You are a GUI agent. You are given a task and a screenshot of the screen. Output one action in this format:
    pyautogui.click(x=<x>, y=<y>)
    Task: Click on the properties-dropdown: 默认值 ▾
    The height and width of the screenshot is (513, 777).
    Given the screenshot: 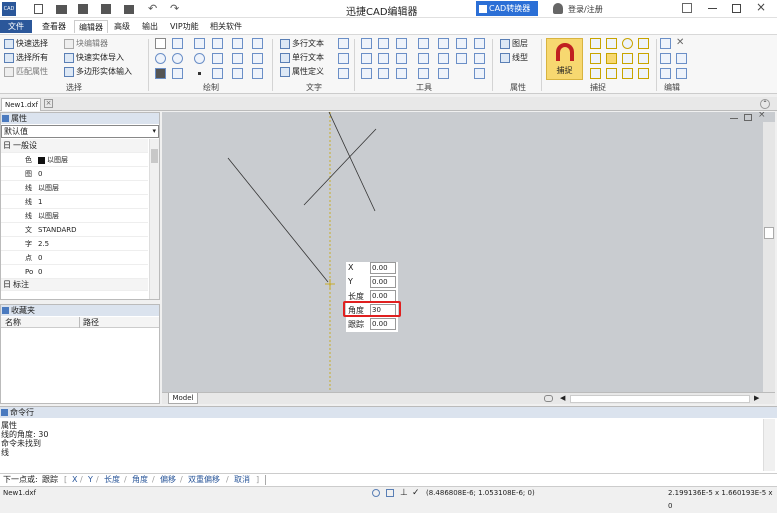 What is the action you would take?
    pyautogui.click(x=80, y=131)
    